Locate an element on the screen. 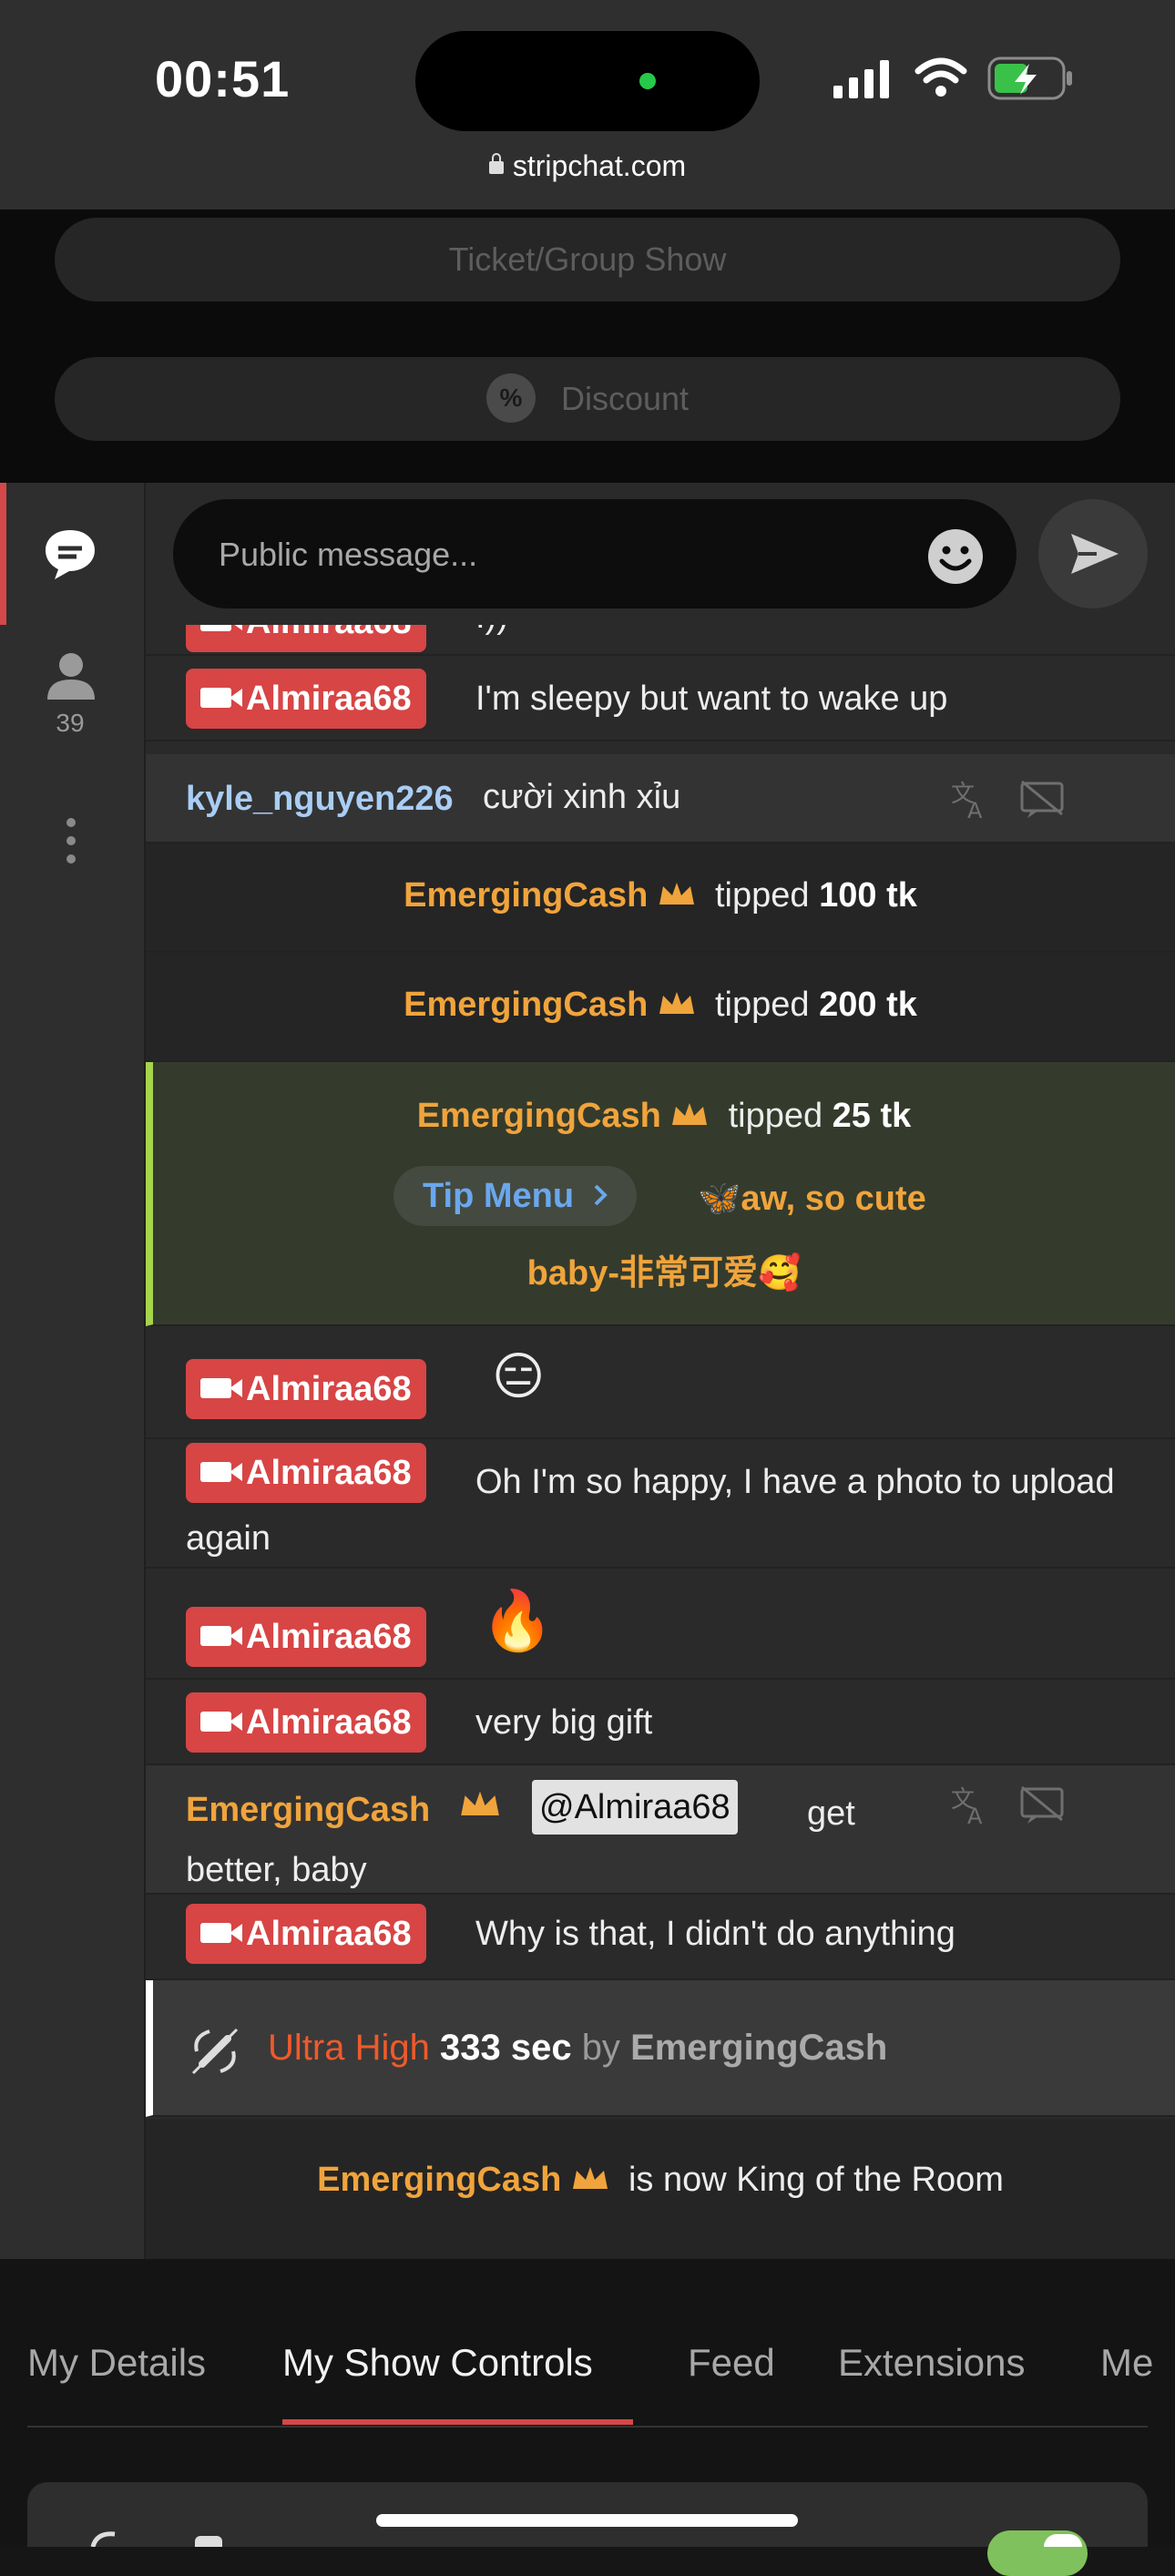 The image size is (1175, 2576). send-icon is located at coordinates (1095, 554).